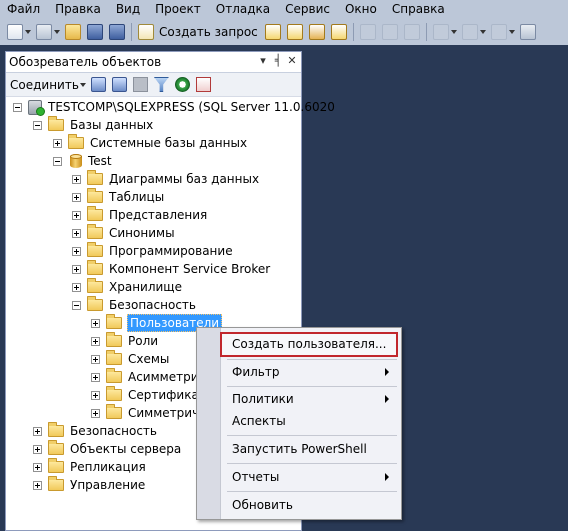 The width and height of the screenshot is (568, 531). Describe the element at coordinates (98, 84) in the screenshot. I see `connect-server-icon` at that location.